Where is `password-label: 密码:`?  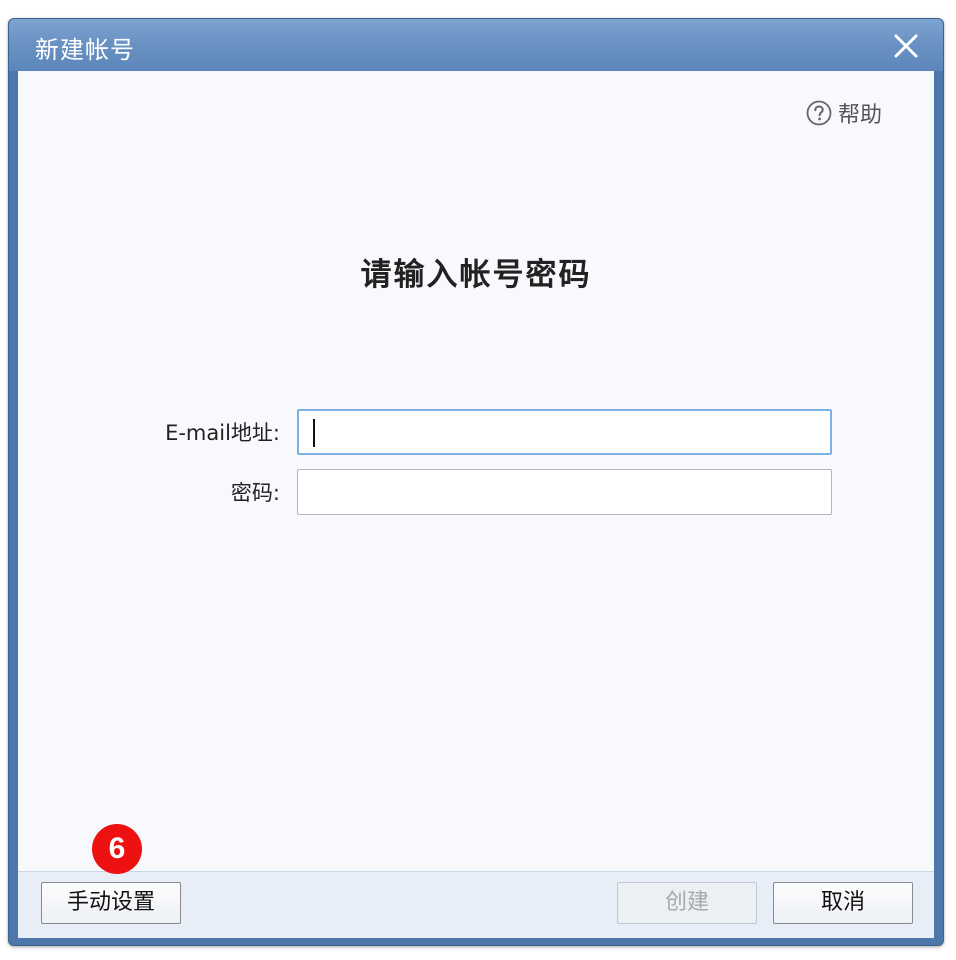 password-label: 密码: is located at coordinates (255, 493).